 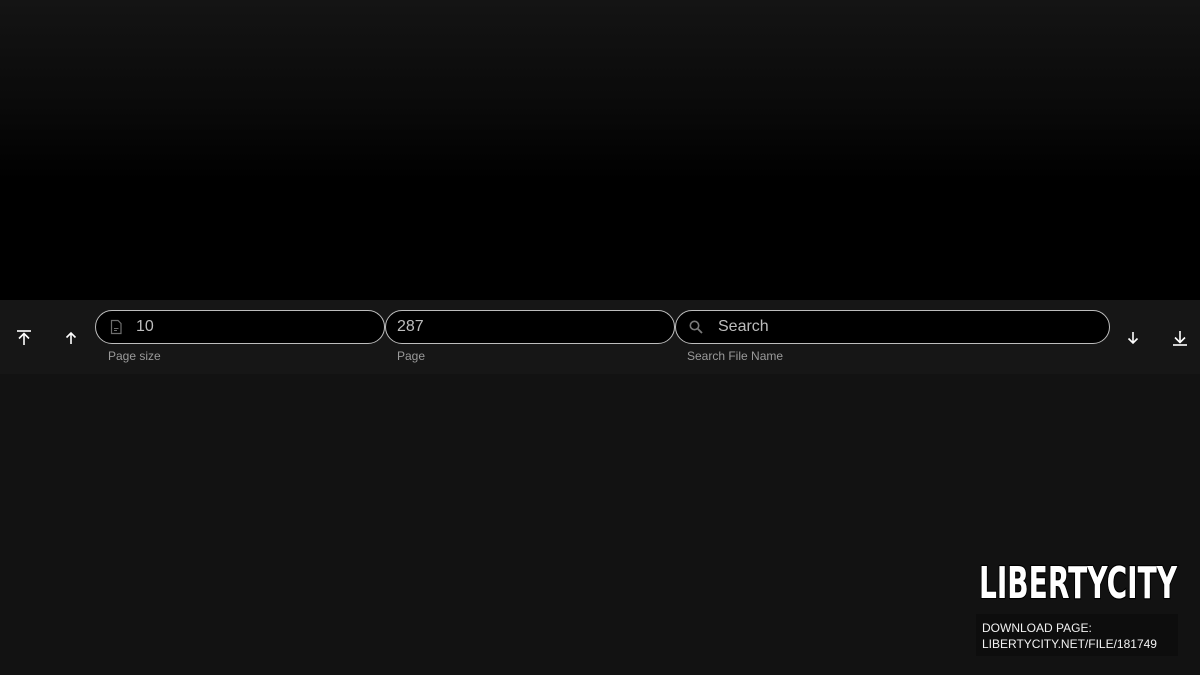 What do you see at coordinates (696, 327) in the screenshot?
I see `search-icon` at bounding box center [696, 327].